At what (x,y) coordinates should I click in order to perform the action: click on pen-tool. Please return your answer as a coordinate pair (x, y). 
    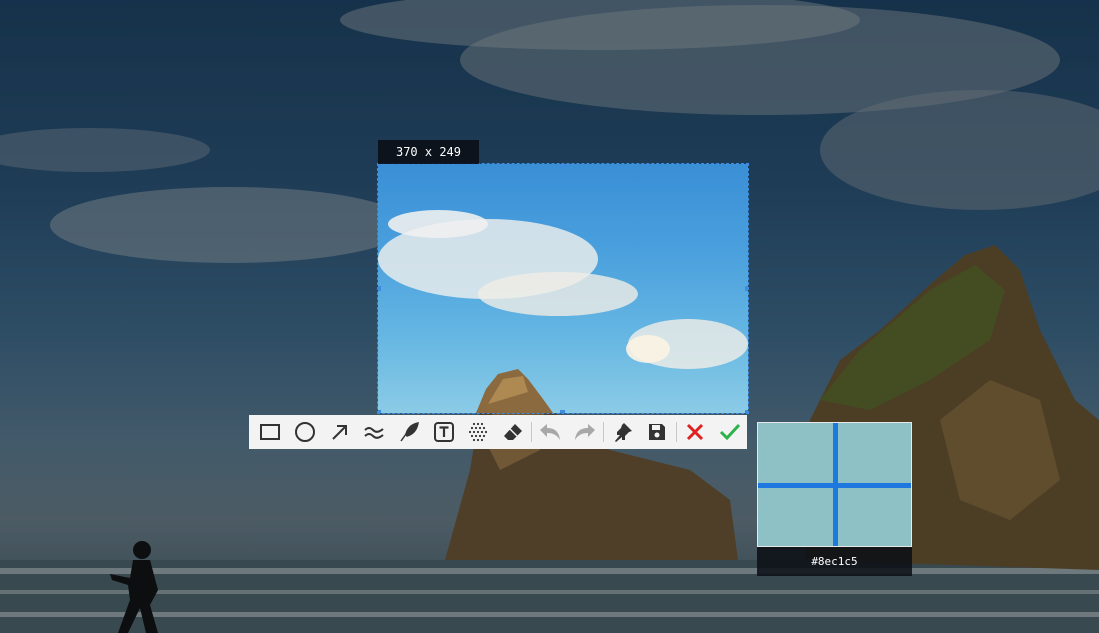
    Looking at the image, I should click on (374, 432).